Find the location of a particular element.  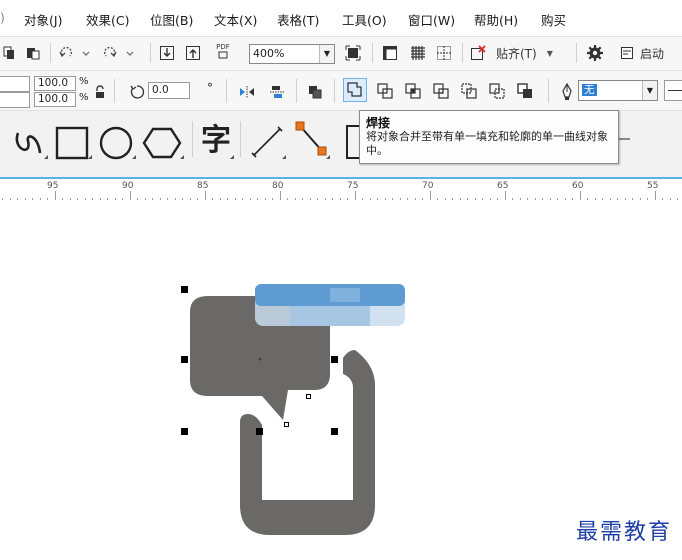

freehand-curve-icon is located at coordinates (31, 145).